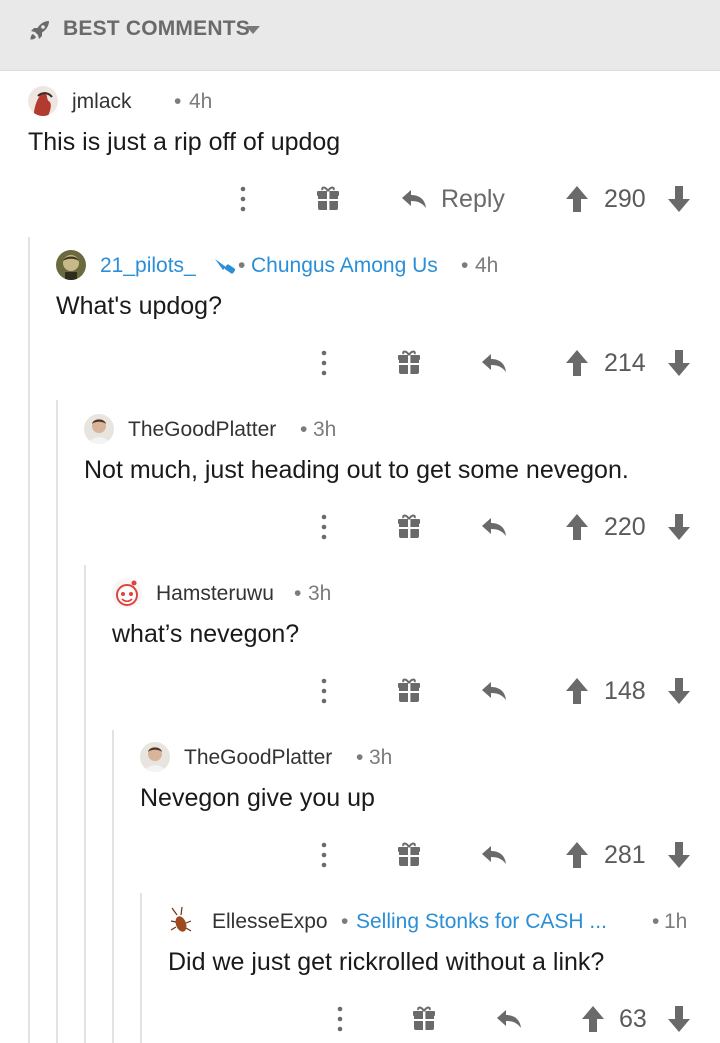 This screenshot has width=720, height=1043. Describe the element at coordinates (148, 266) in the screenshot. I see `username: 21_pilots_` at that location.